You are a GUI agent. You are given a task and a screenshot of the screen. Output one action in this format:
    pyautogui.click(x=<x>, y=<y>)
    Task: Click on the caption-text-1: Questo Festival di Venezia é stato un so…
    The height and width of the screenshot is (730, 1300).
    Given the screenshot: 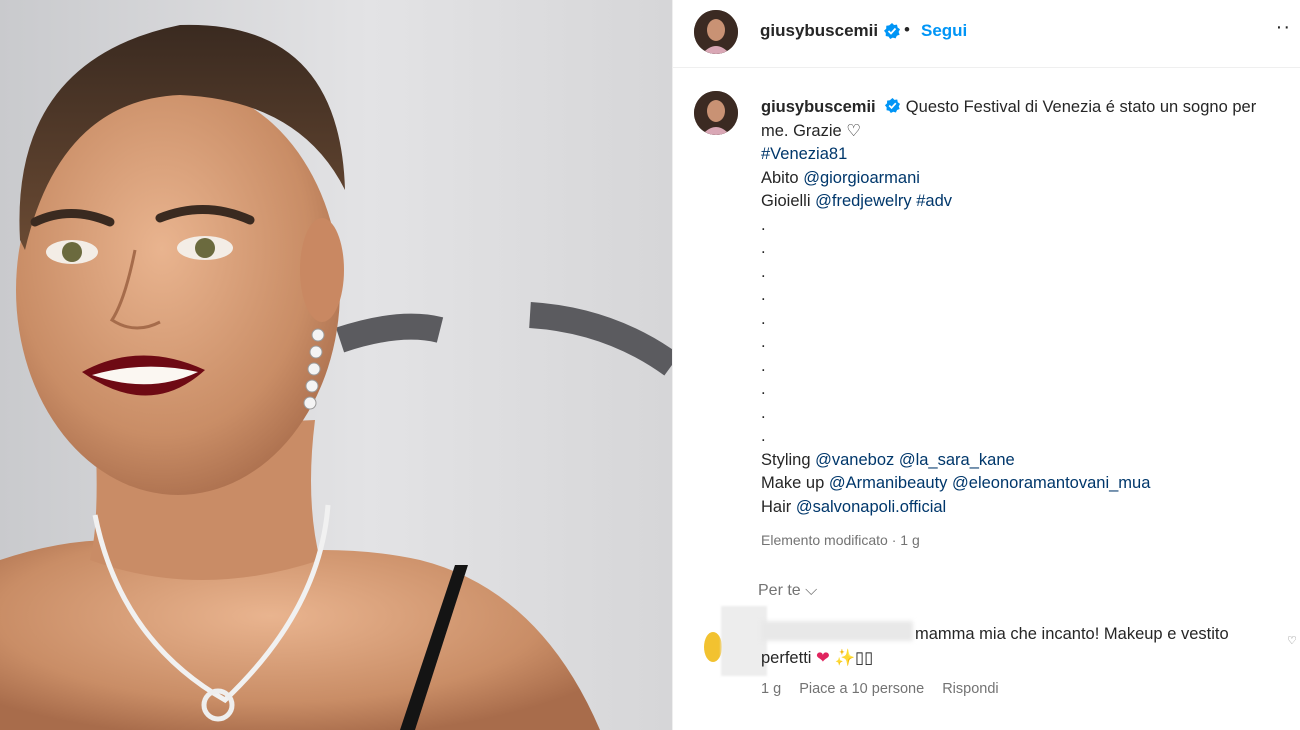 What is the action you would take?
    pyautogui.click(x=1079, y=107)
    